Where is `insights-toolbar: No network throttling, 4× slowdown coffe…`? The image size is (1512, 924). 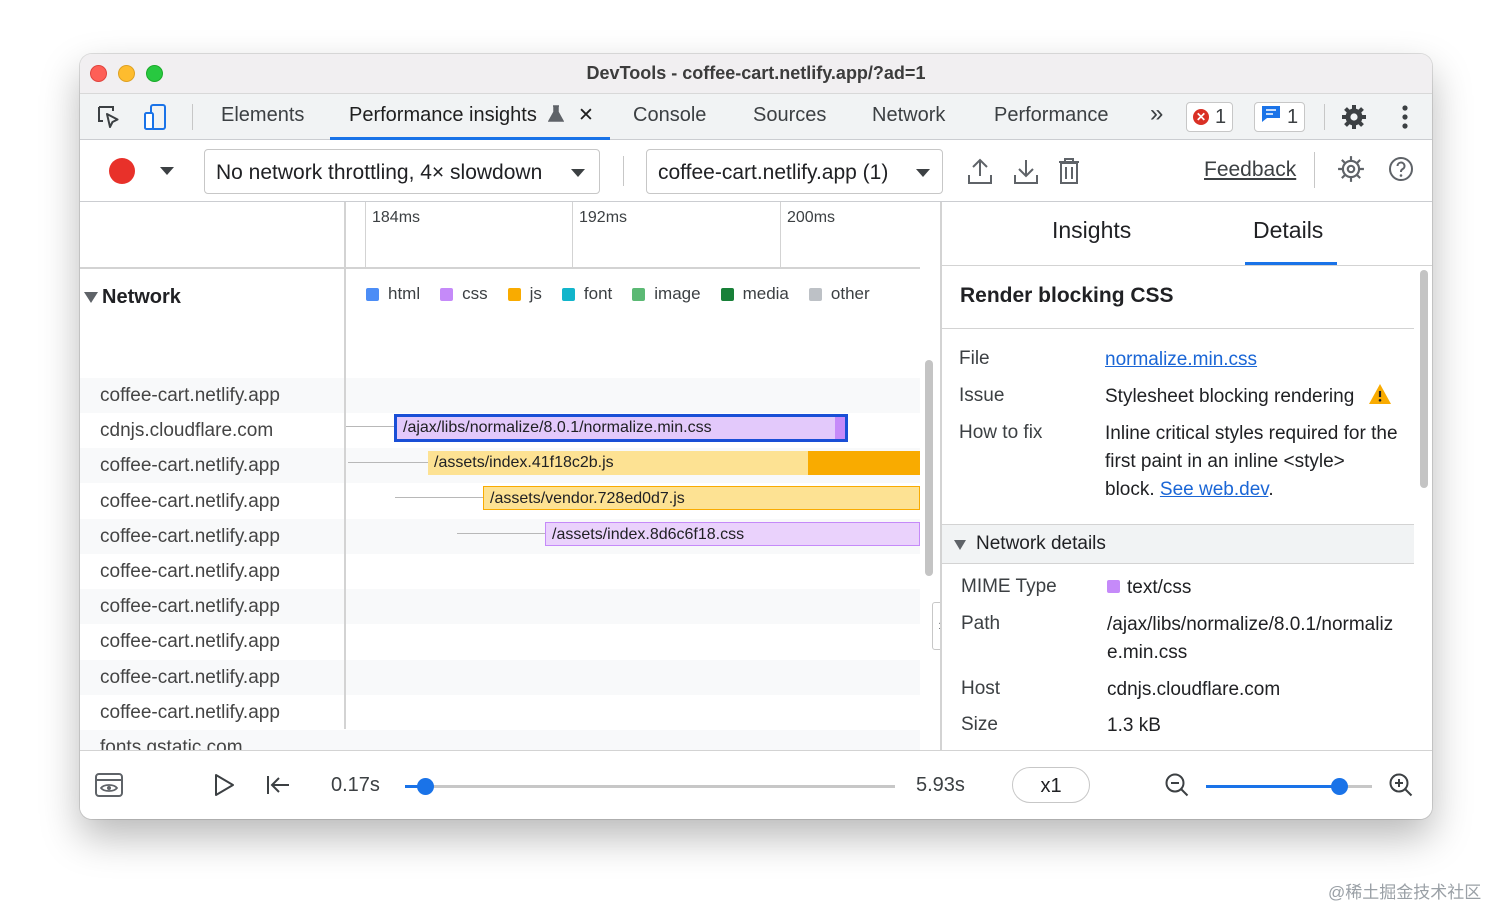
insights-toolbar: No network throttling, 4× slowdown coffe… is located at coordinates (756, 171).